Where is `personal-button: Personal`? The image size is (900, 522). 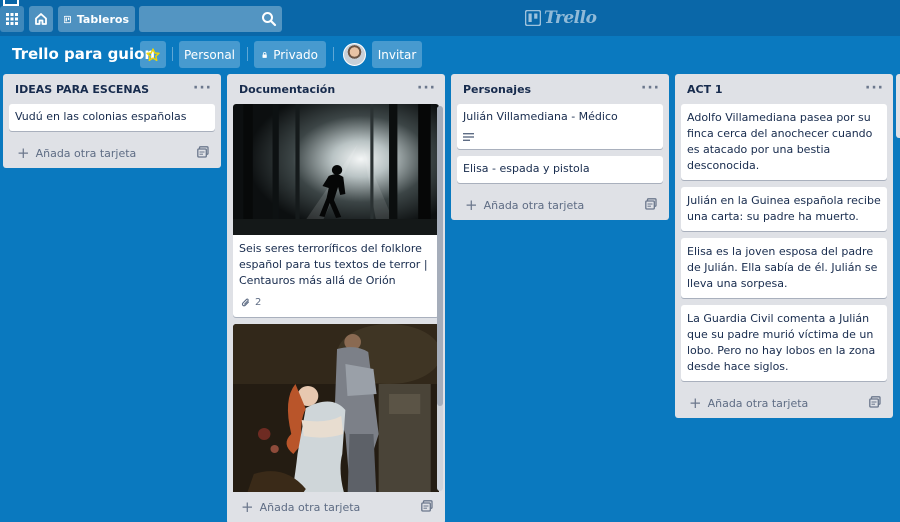
personal-button: Personal is located at coordinates (209, 54).